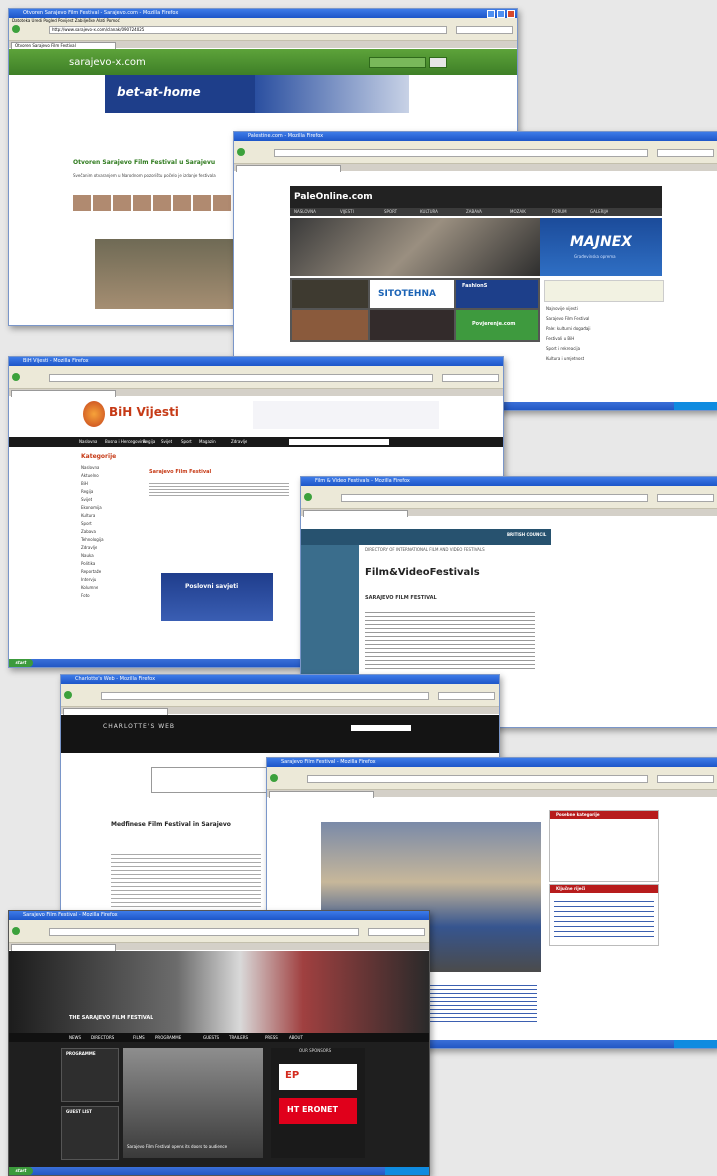  What do you see at coordinates (429, 211) in the screenshot?
I see `nav-item: KULTURA` at bounding box center [429, 211].